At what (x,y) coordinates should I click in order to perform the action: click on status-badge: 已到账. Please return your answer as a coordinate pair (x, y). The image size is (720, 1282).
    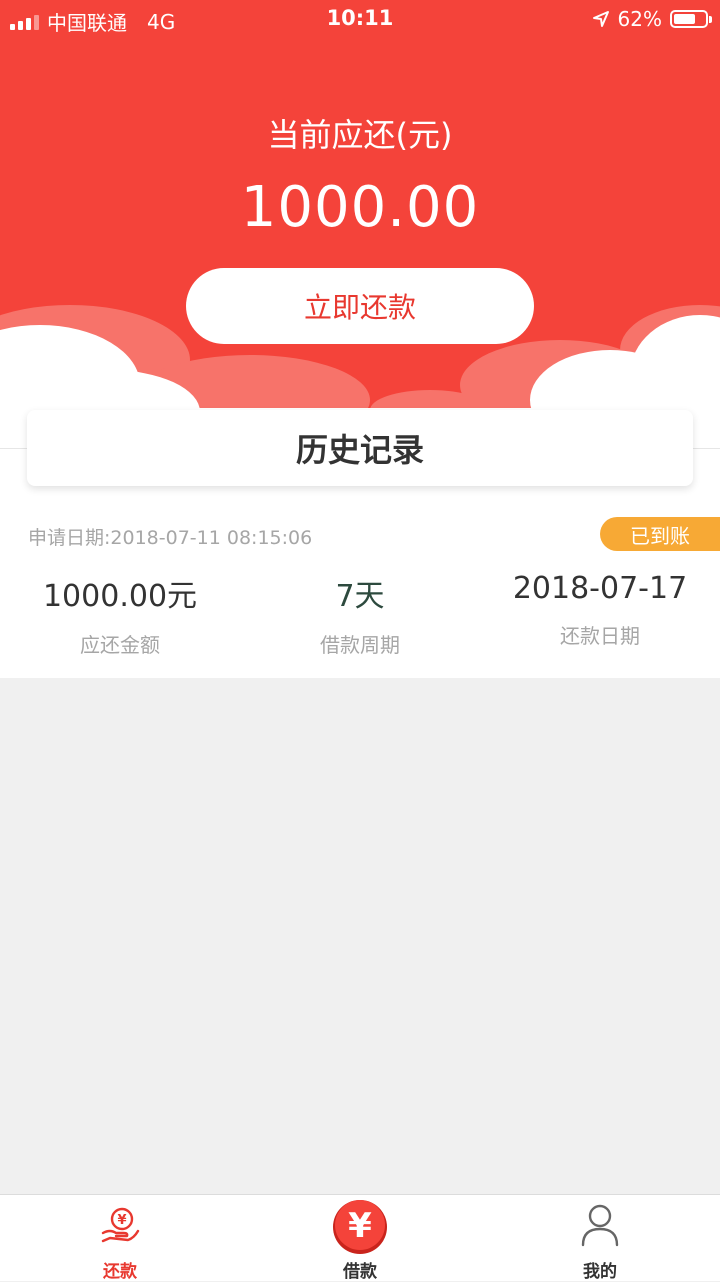
    Looking at the image, I should click on (660, 534).